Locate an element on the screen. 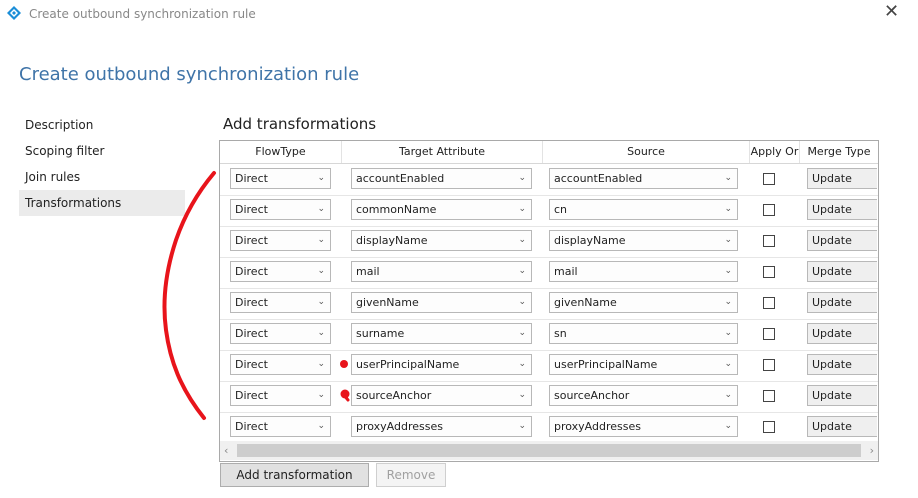 The image size is (918, 498). table-row: Direct ⌄ surname ⌄ sn ⌄ Update is located at coordinates (549, 335).